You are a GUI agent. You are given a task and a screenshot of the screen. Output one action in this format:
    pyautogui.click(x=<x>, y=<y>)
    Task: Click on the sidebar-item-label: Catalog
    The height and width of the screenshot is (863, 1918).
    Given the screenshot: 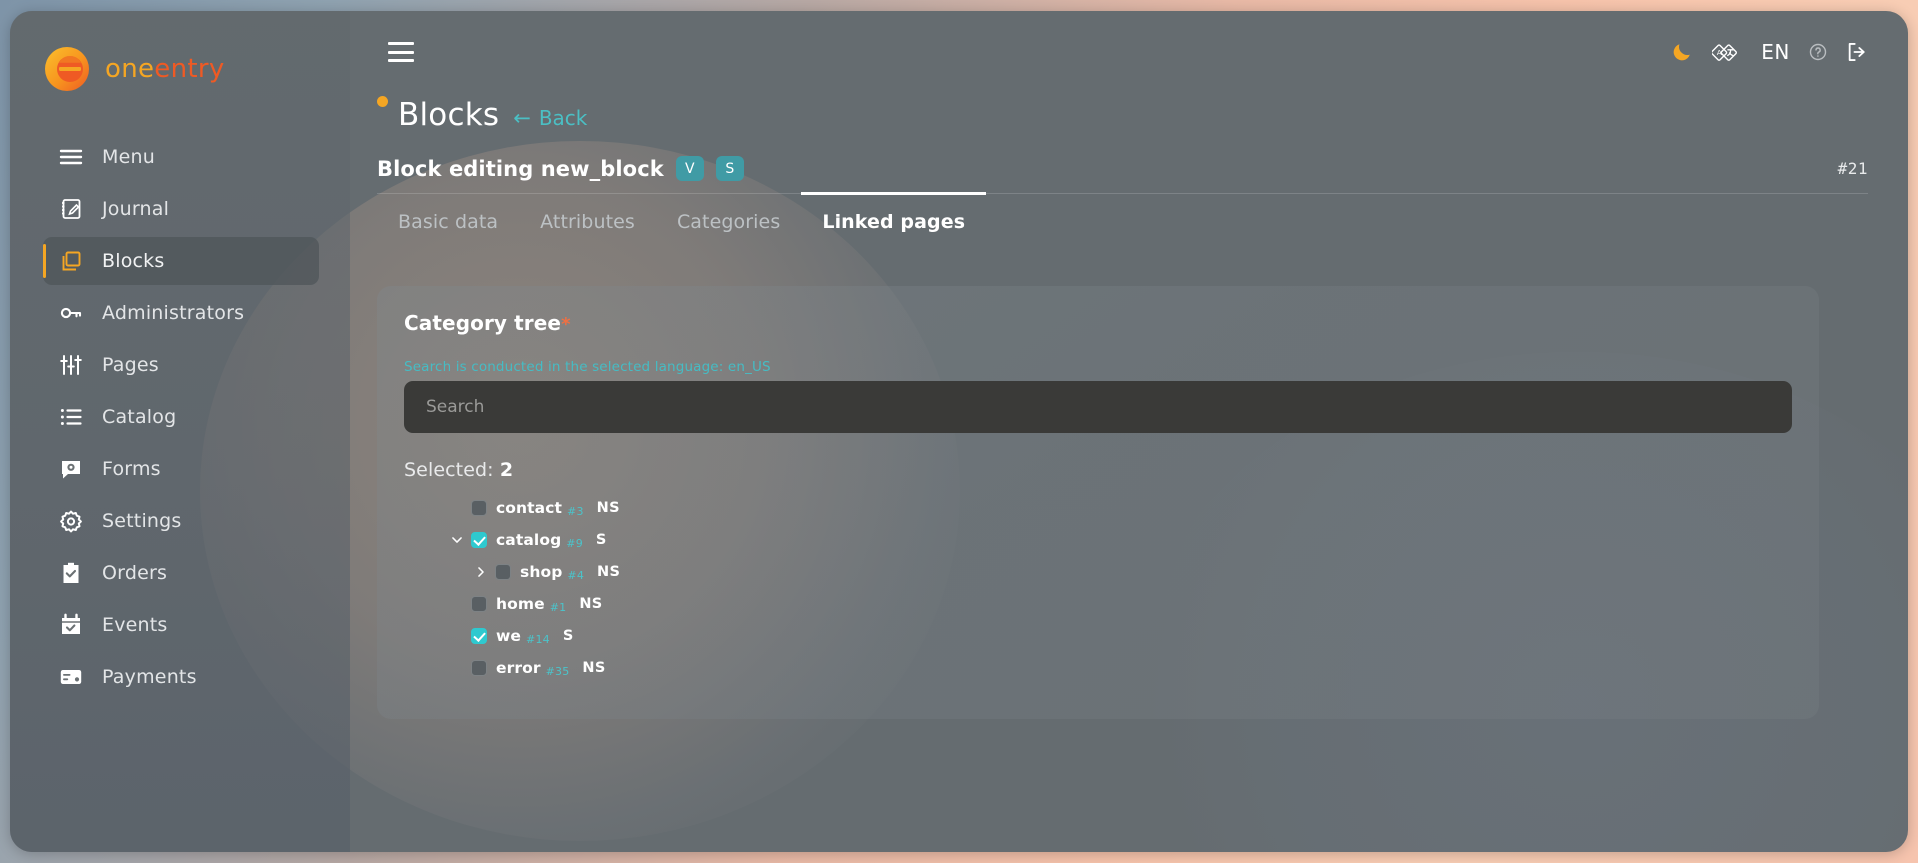 What is the action you would take?
    pyautogui.click(x=139, y=417)
    